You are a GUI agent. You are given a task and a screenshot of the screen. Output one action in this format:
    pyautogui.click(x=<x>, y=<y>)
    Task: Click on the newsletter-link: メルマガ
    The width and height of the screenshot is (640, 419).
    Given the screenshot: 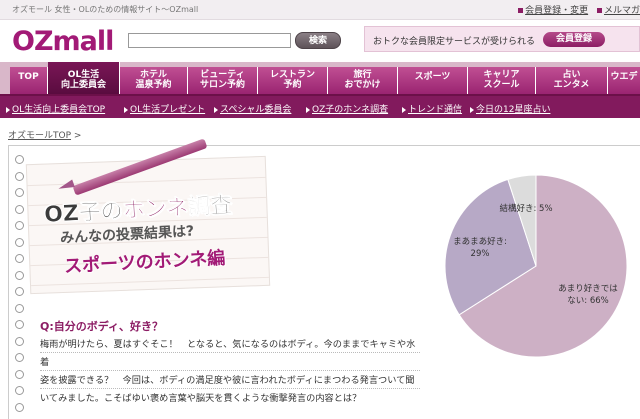 What is the action you would take?
    pyautogui.click(x=618, y=11)
    